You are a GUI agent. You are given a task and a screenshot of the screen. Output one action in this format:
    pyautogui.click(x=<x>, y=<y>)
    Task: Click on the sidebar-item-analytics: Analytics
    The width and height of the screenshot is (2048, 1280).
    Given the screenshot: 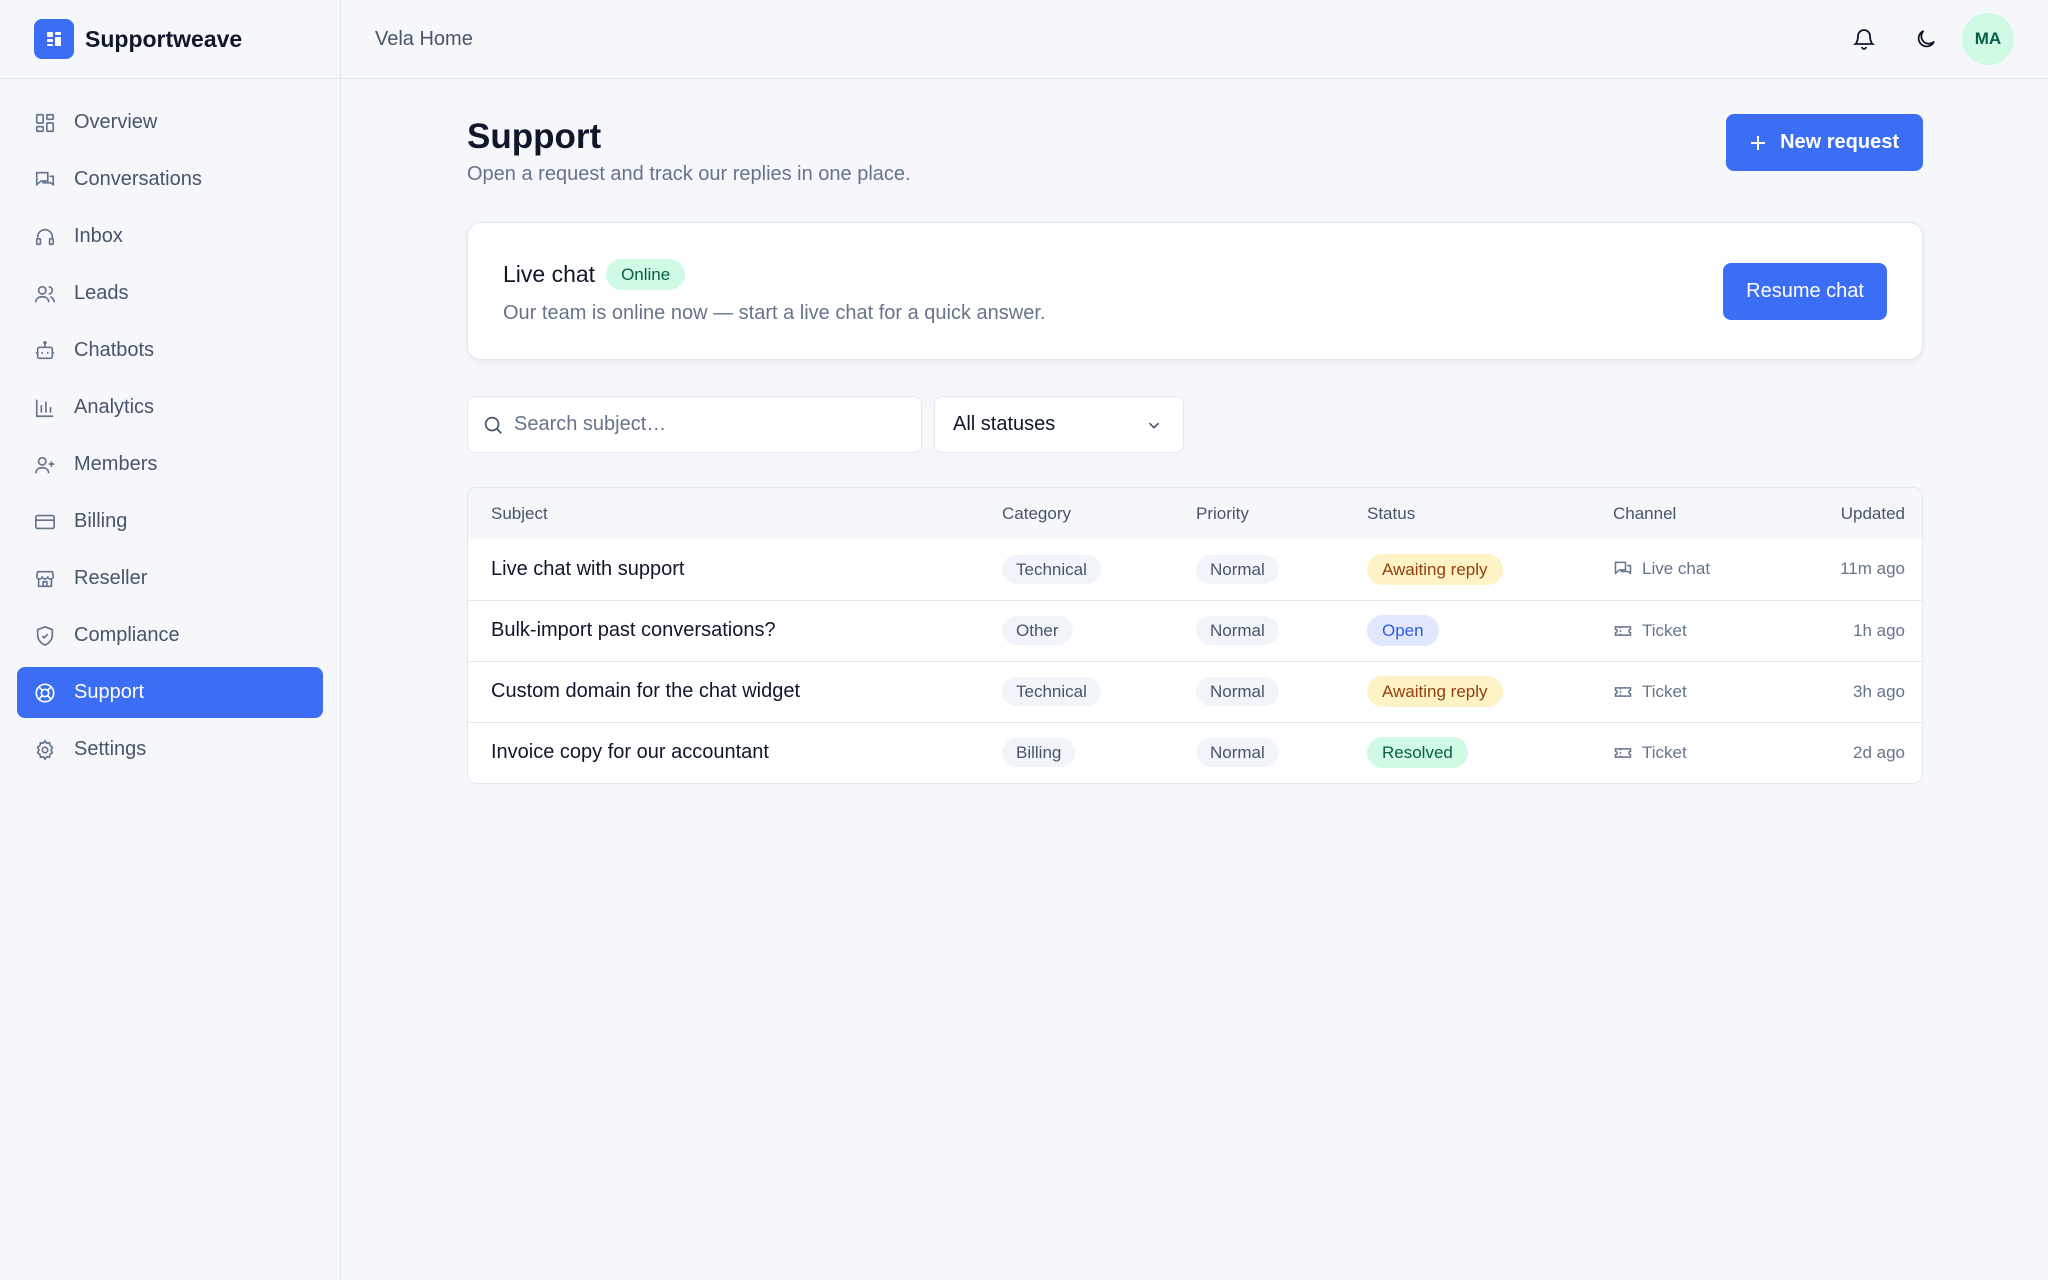 What is the action you would take?
    pyautogui.click(x=170, y=407)
    